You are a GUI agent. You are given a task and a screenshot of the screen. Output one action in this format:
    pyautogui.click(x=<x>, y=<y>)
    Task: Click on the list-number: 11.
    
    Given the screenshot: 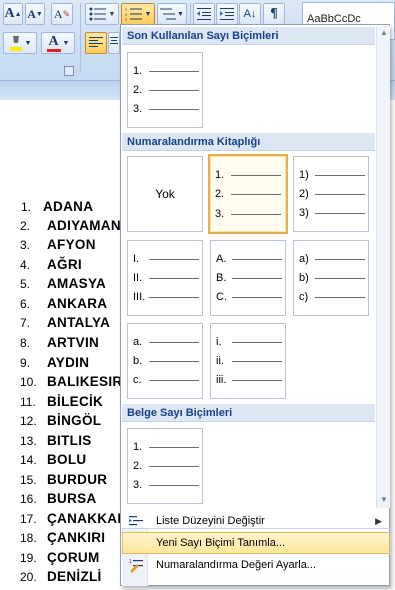 What is the action you would take?
    pyautogui.click(x=28, y=401)
    